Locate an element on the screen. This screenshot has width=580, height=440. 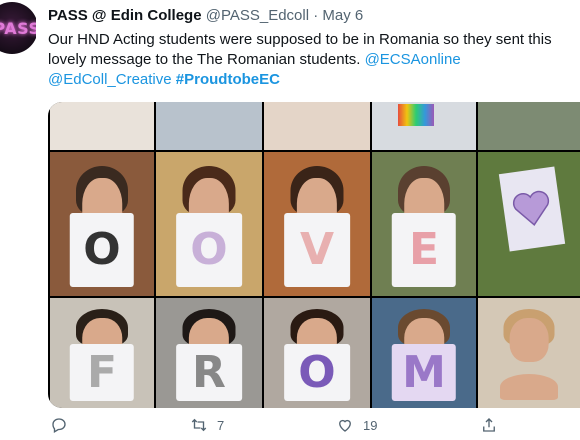
retweet-button: 7 is located at coordinates (207, 425).